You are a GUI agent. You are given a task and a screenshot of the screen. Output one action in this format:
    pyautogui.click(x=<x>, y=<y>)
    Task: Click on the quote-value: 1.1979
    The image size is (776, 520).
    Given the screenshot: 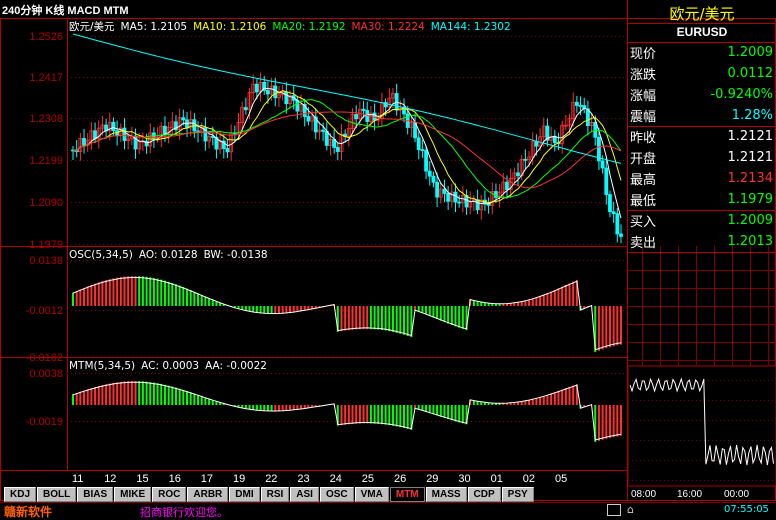 What is the action you would take?
    pyautogui.click(x=750, y=199)
    